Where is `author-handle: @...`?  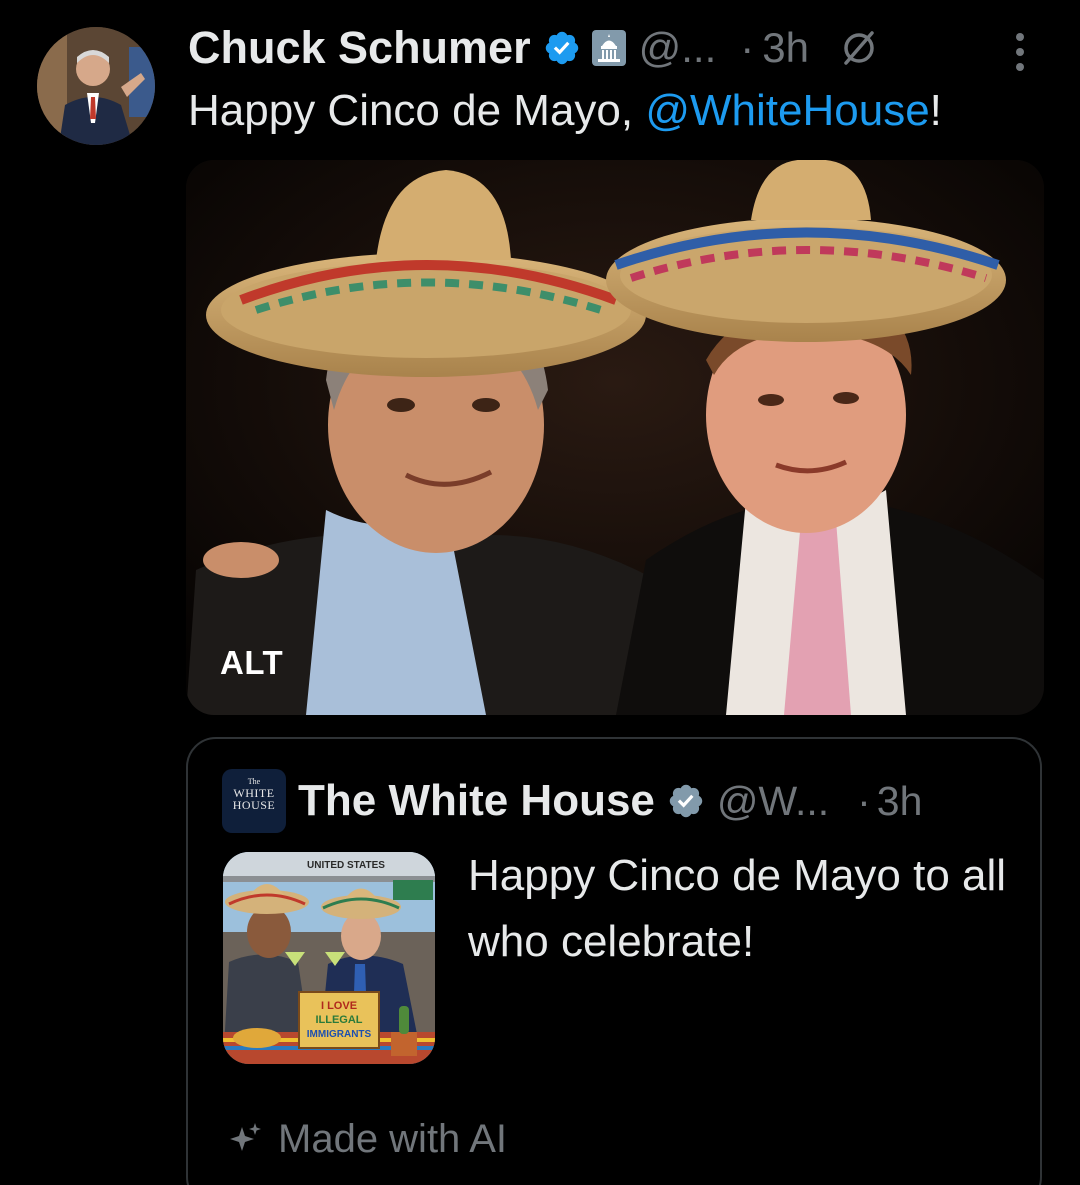 author-handle: @... is located at coordinates (678, 48).